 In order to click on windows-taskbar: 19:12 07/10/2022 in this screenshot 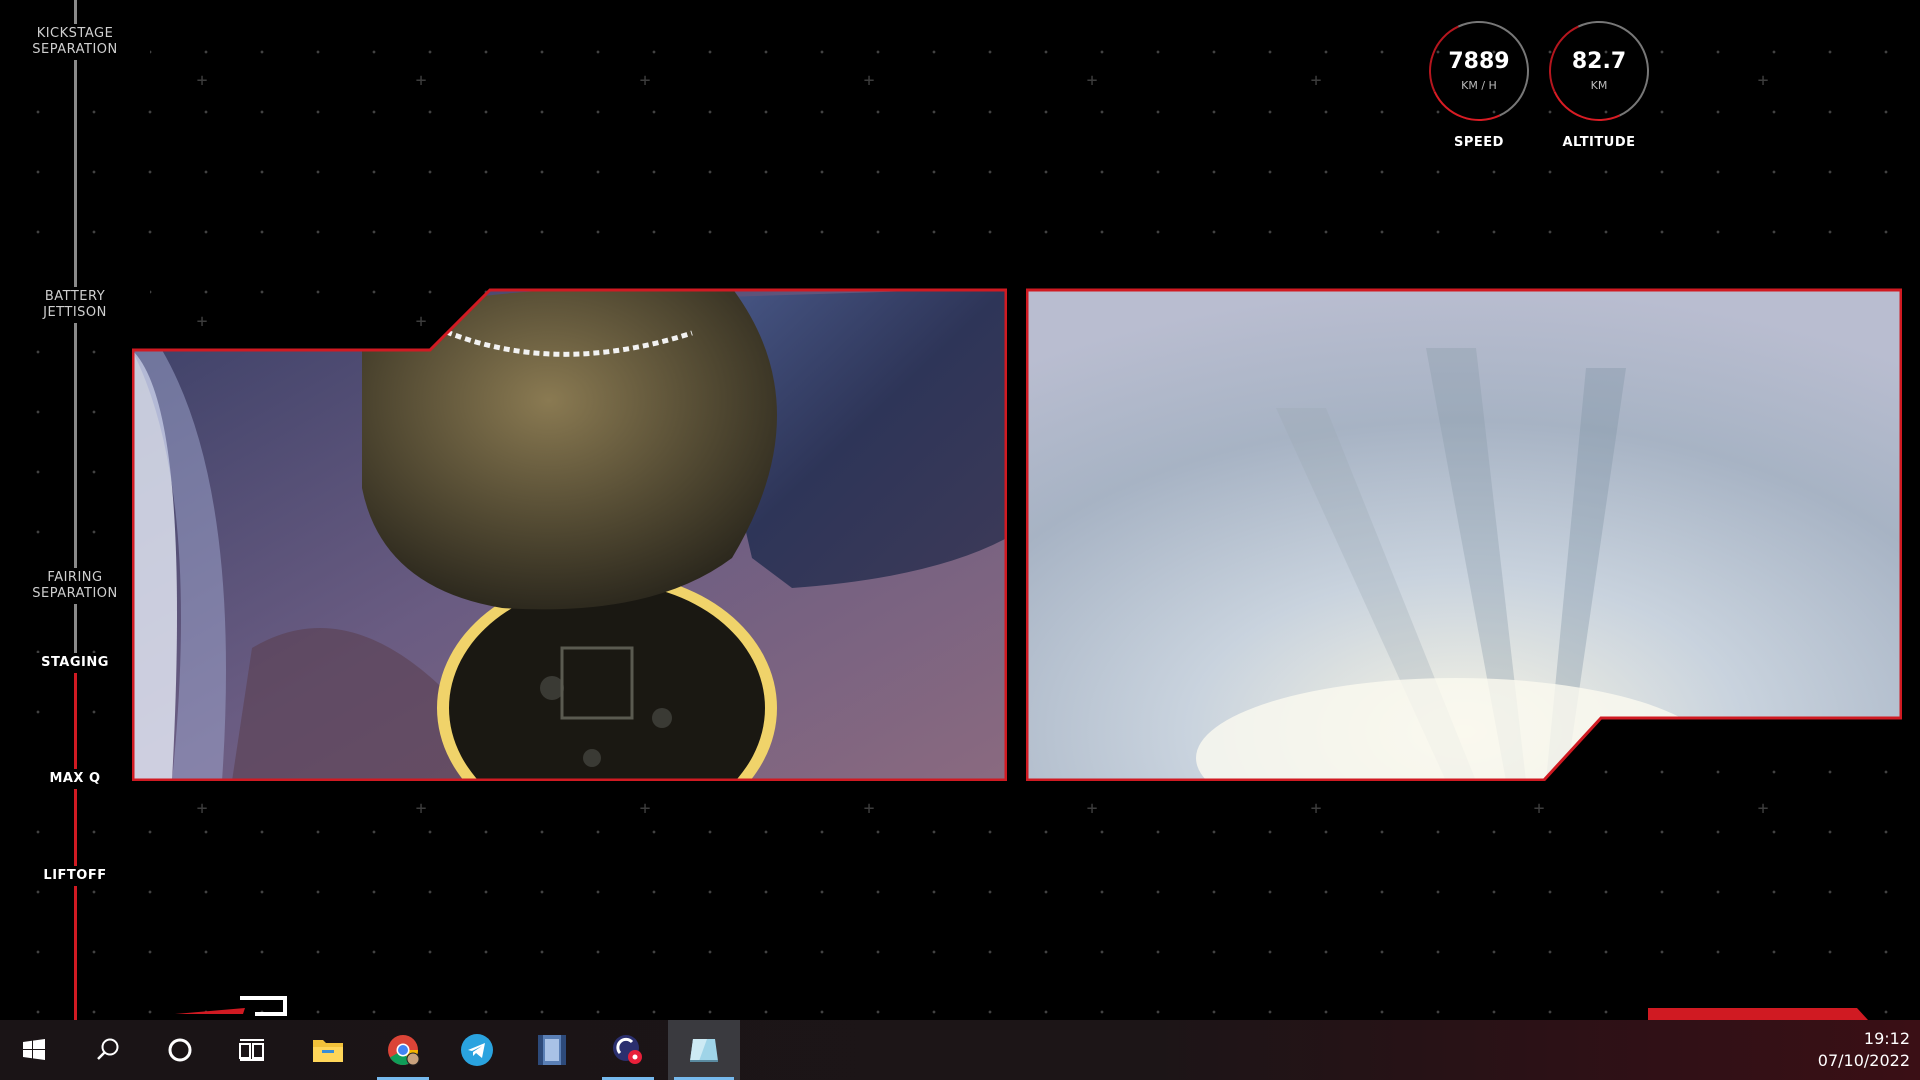, I will do `click(960, 1050)`.